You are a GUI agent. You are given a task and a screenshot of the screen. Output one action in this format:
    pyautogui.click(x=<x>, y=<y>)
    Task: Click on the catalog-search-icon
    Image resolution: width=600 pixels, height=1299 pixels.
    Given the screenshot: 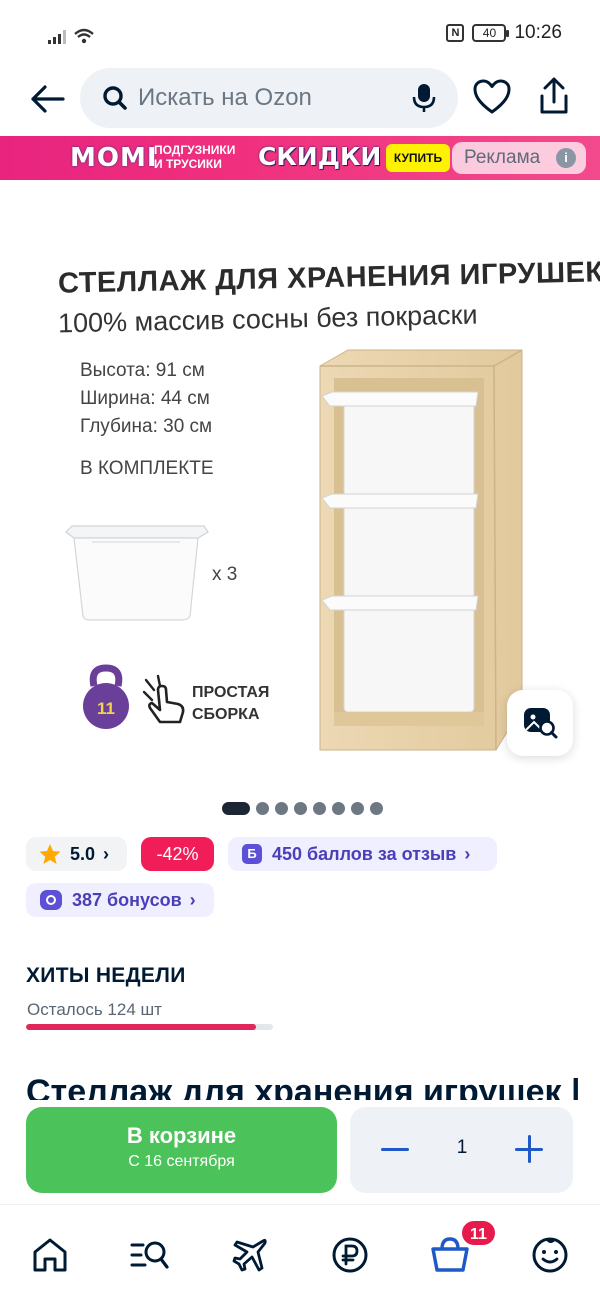 What is the action you would take?
    pyautogui.click(x=149, y=1255)
    